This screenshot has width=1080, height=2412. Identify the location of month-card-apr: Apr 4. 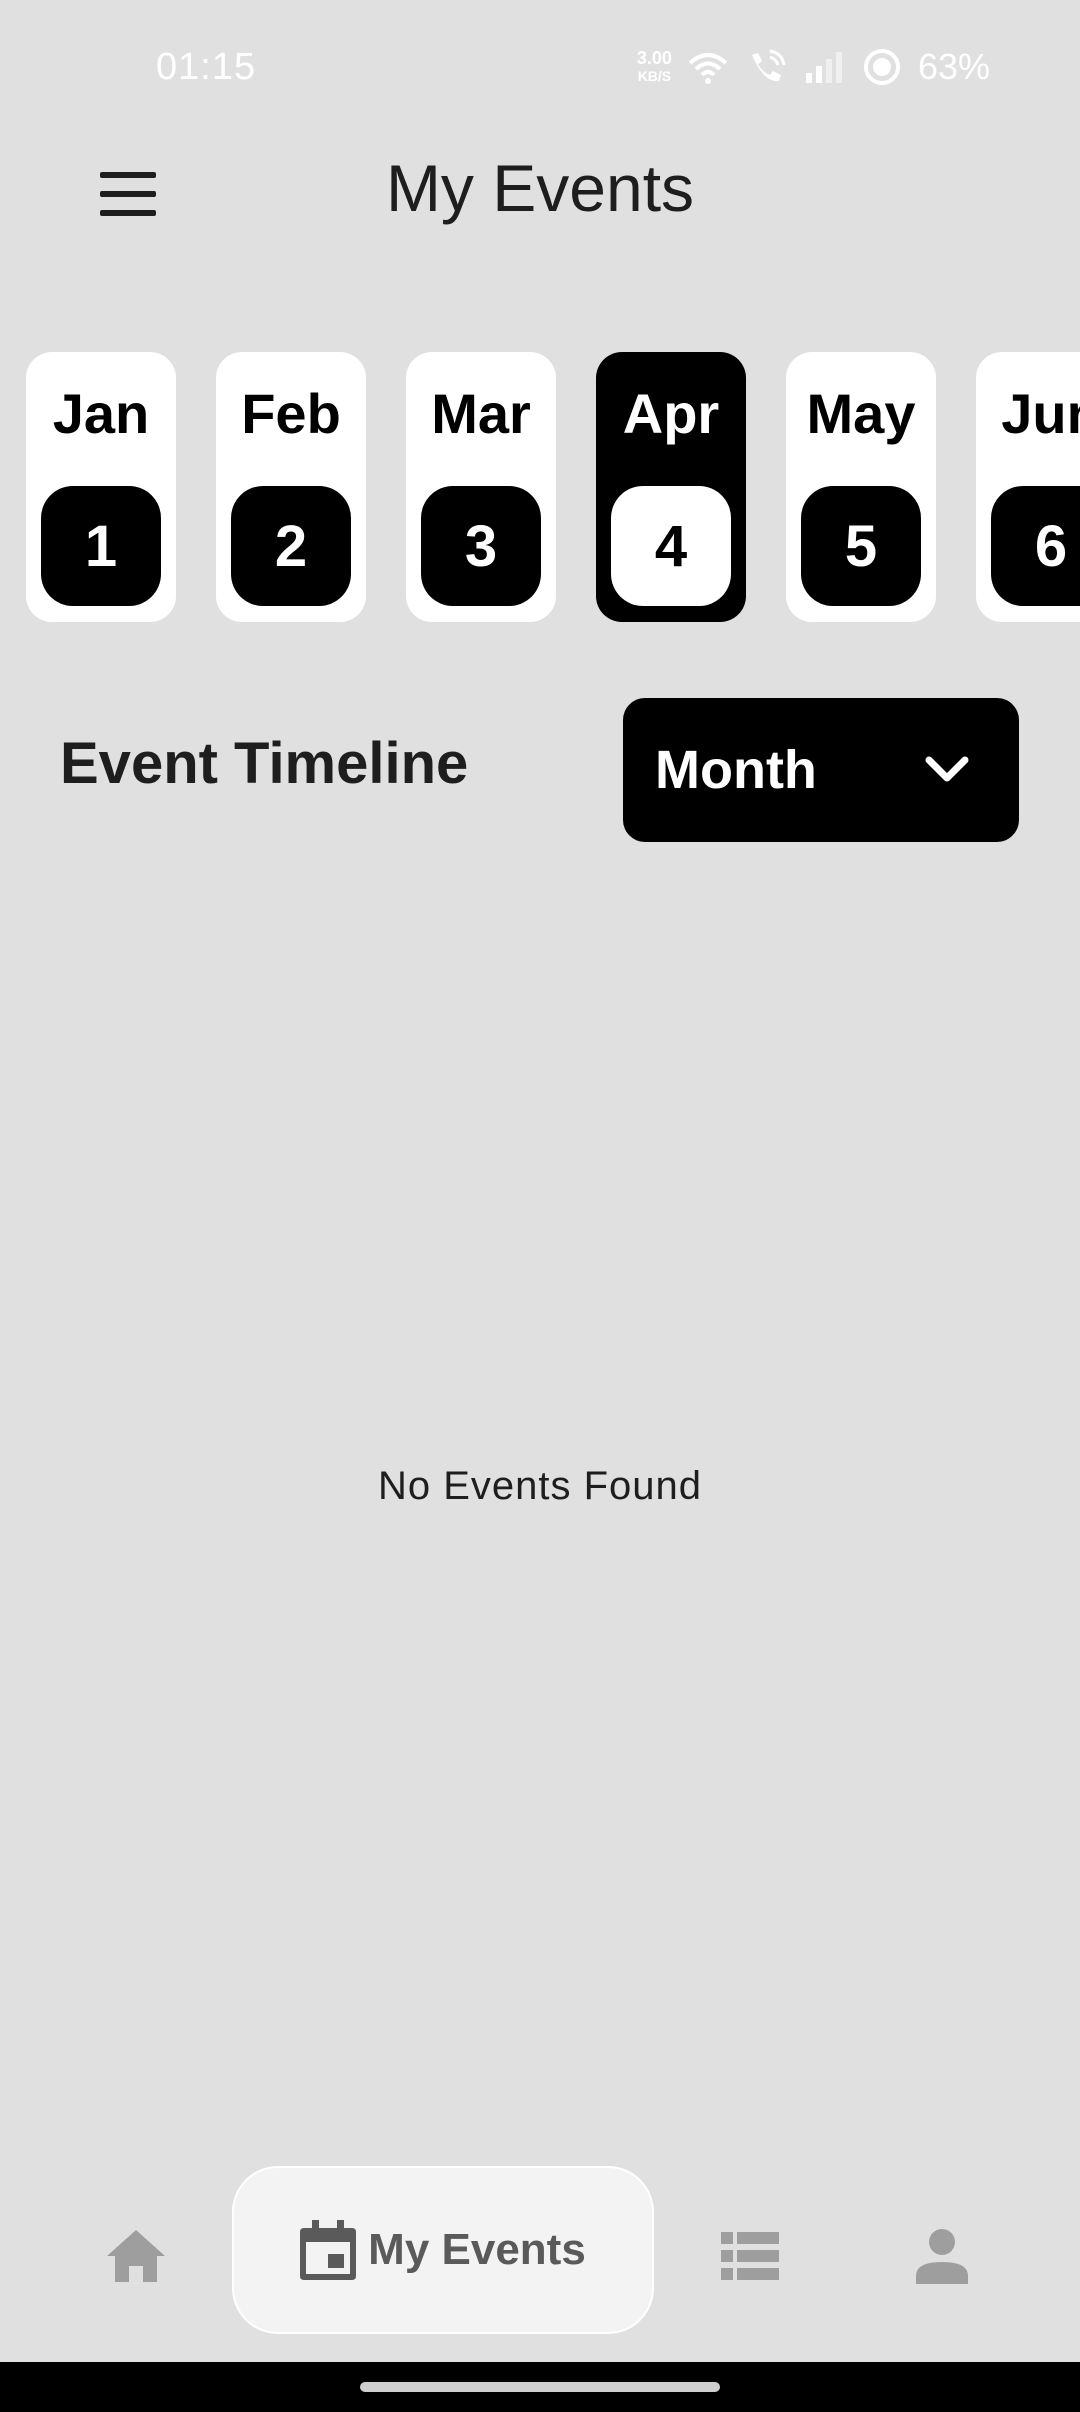
(671, 487).